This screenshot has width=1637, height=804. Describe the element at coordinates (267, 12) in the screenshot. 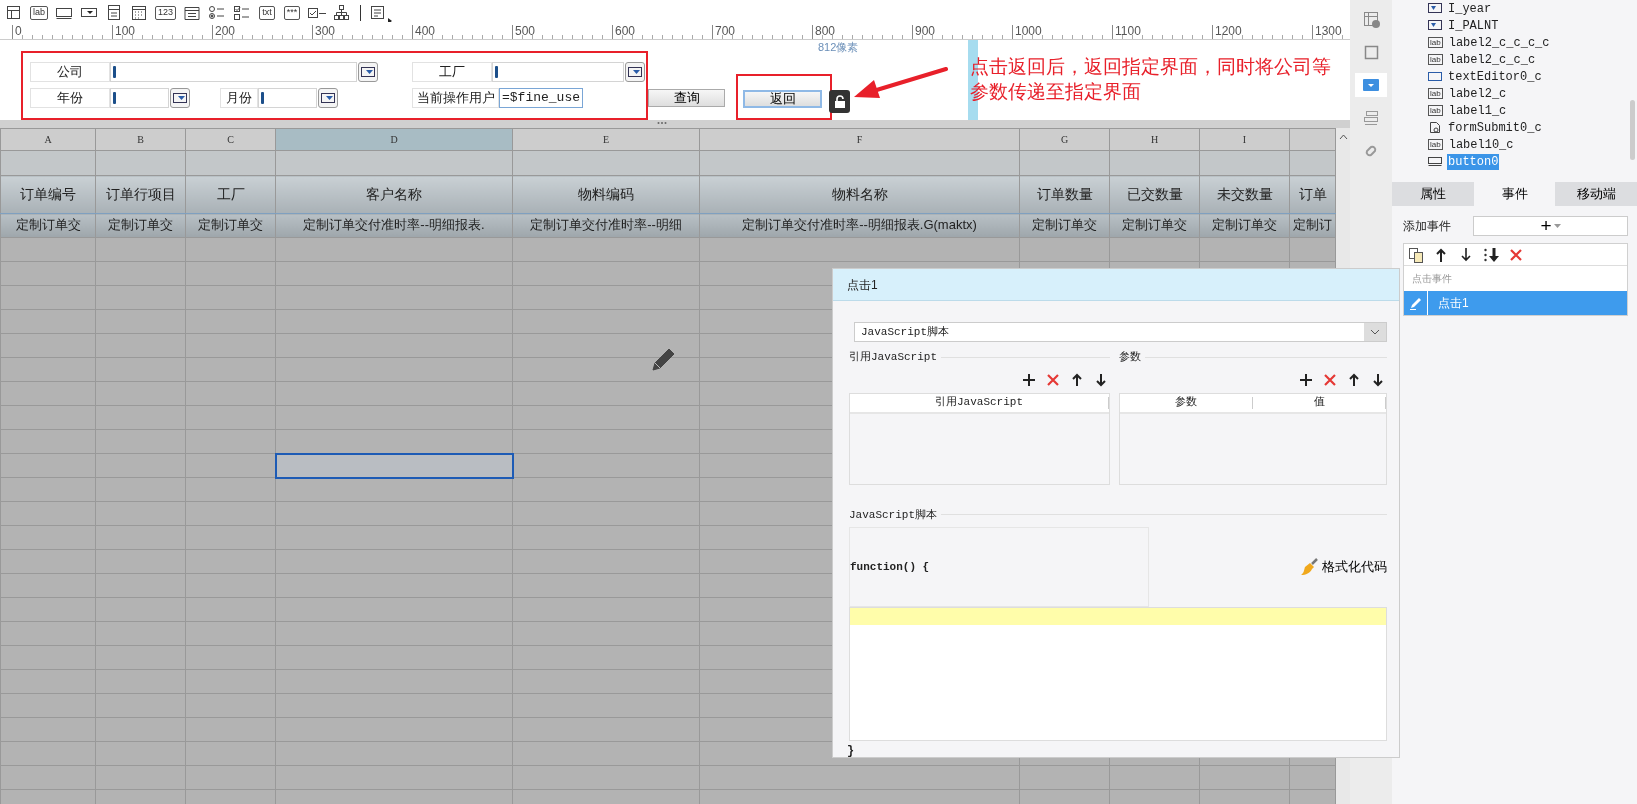

I see `widget-tool-button: txt` at that location.